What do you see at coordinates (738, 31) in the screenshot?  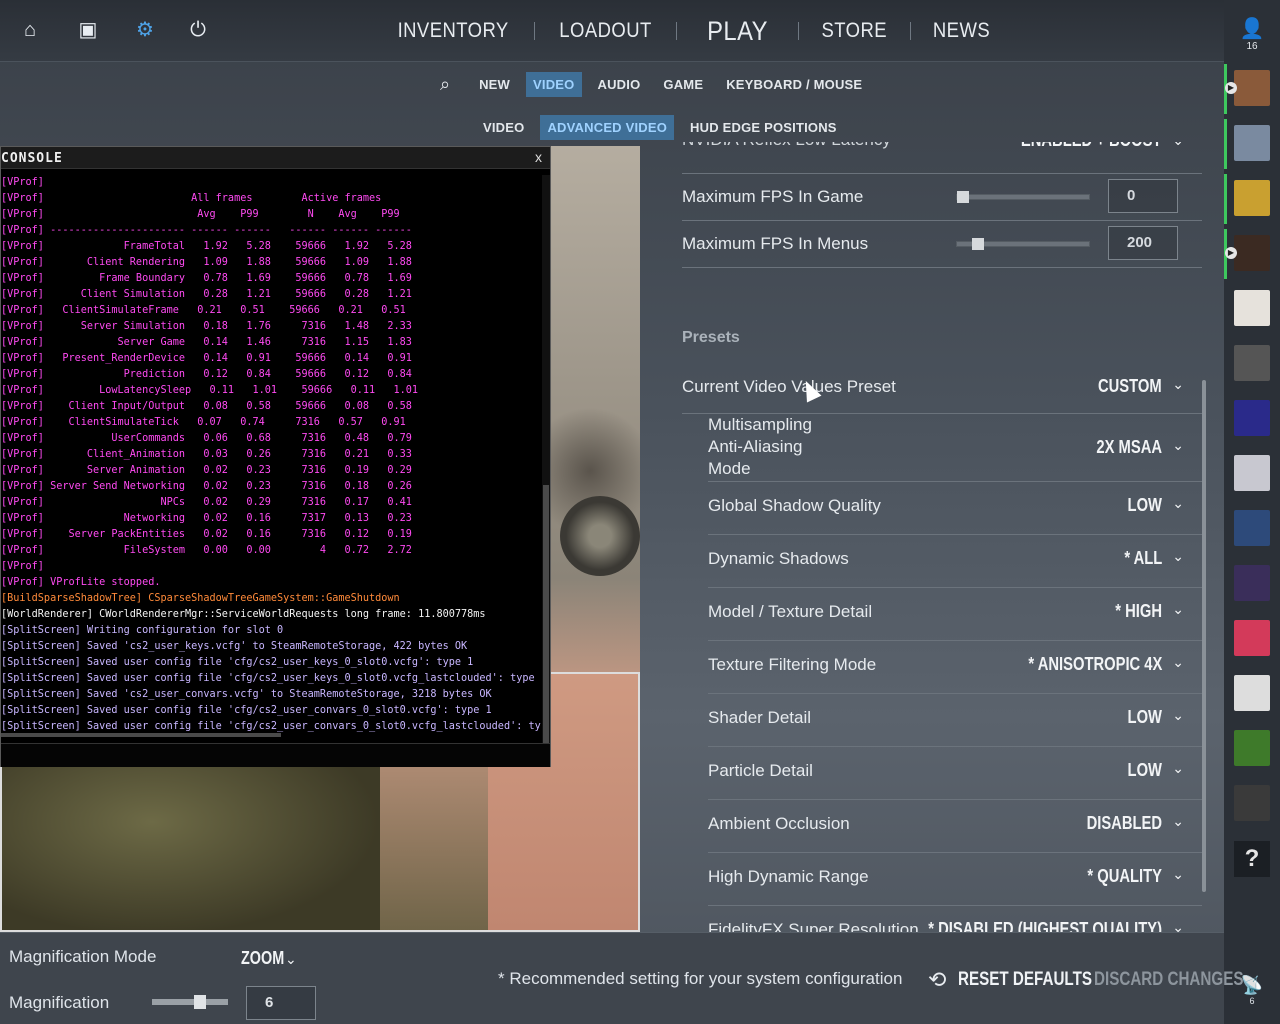 I see `nav-play: PLAY` at bounding box center [738, 31].